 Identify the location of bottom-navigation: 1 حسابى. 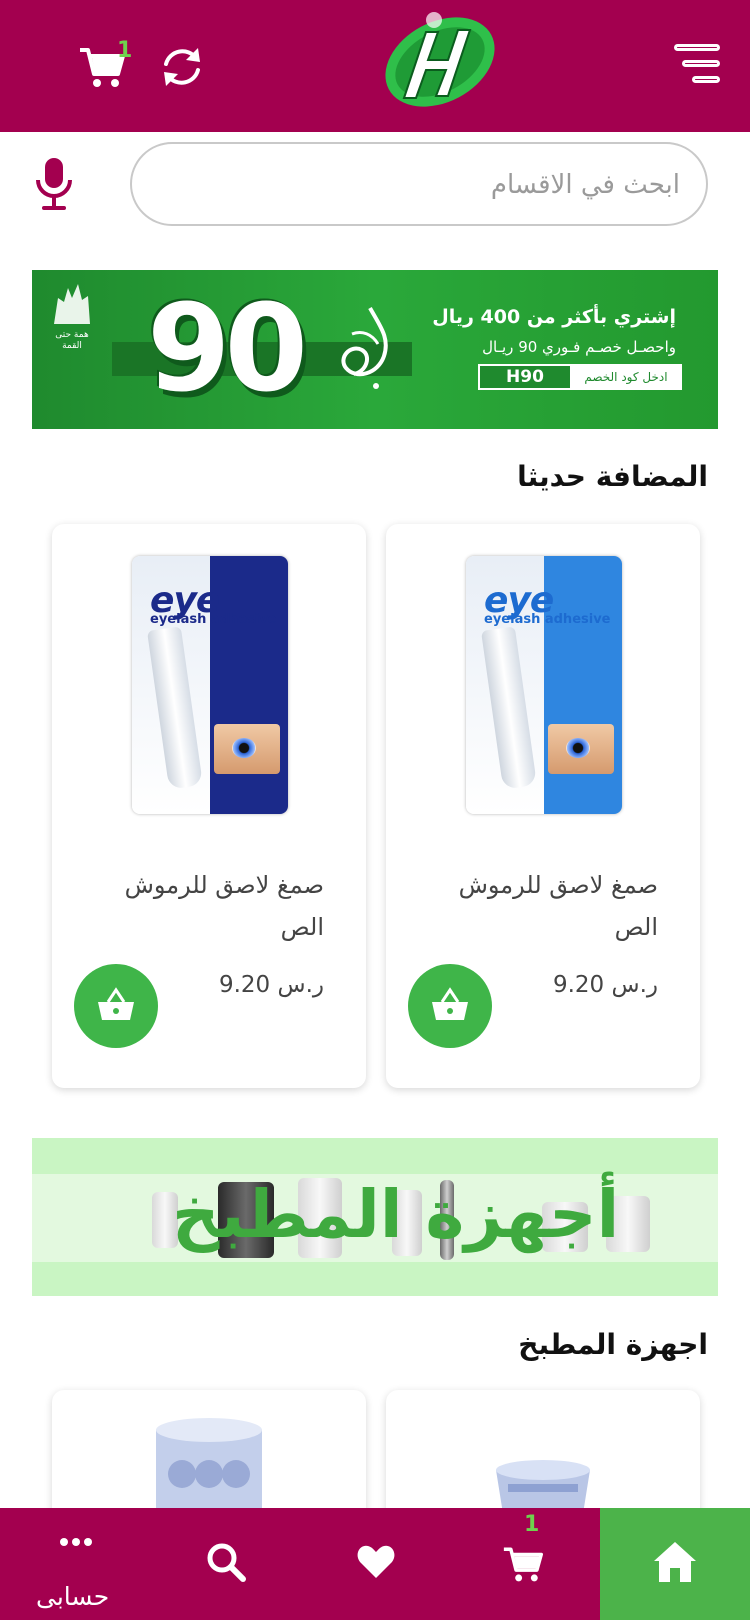
(375, 1564).